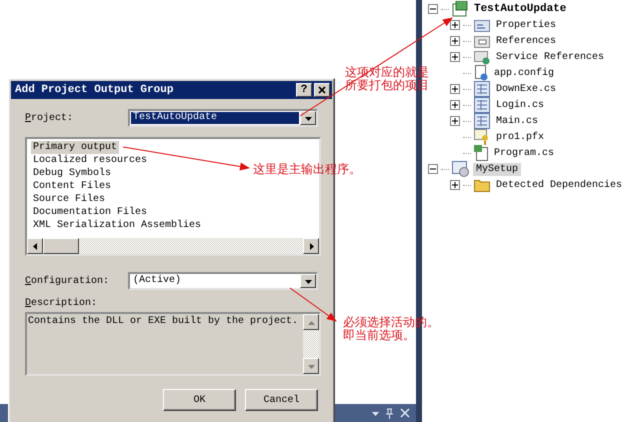  I want to click on down-arrow-icon, so click(311, 366).